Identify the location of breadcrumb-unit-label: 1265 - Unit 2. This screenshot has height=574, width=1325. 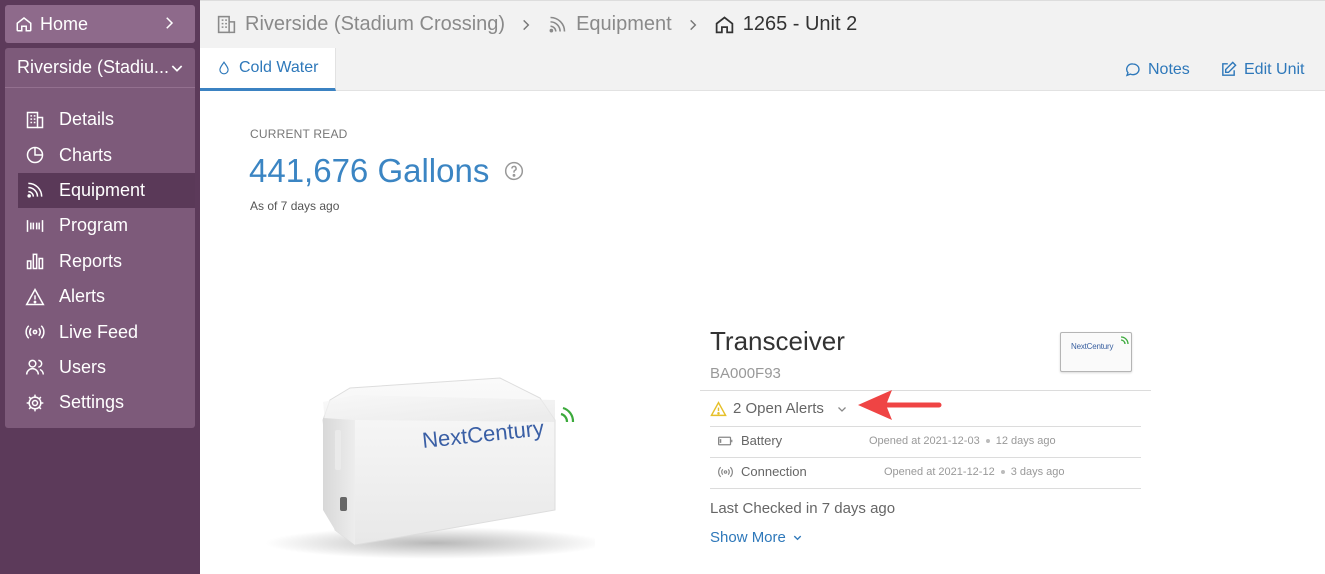
(800, 24).